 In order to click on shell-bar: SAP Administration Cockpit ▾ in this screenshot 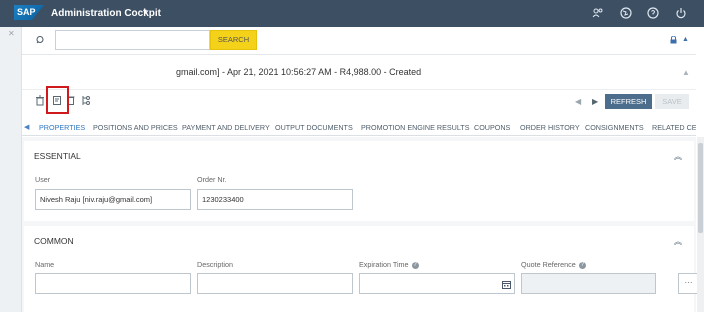, I will do `click(352, 13)`.